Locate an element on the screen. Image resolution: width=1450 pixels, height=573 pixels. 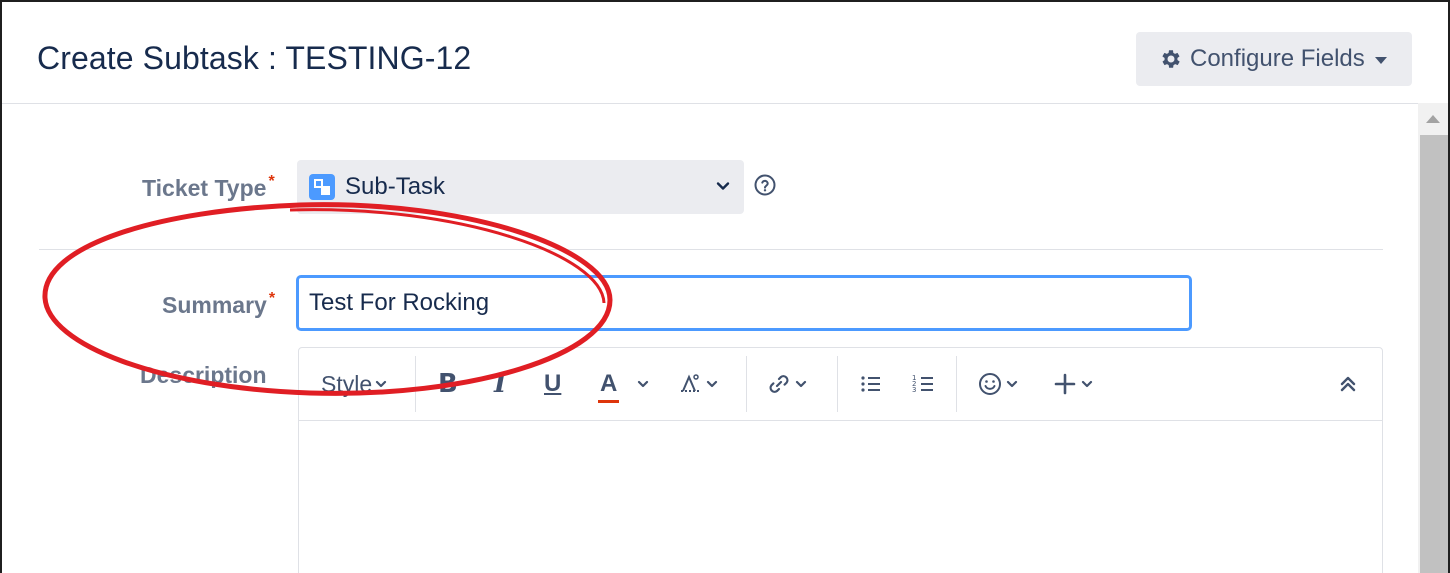
editor-toolbar: Style B I U A 1 2 3 is located at coordinates (840, 384).